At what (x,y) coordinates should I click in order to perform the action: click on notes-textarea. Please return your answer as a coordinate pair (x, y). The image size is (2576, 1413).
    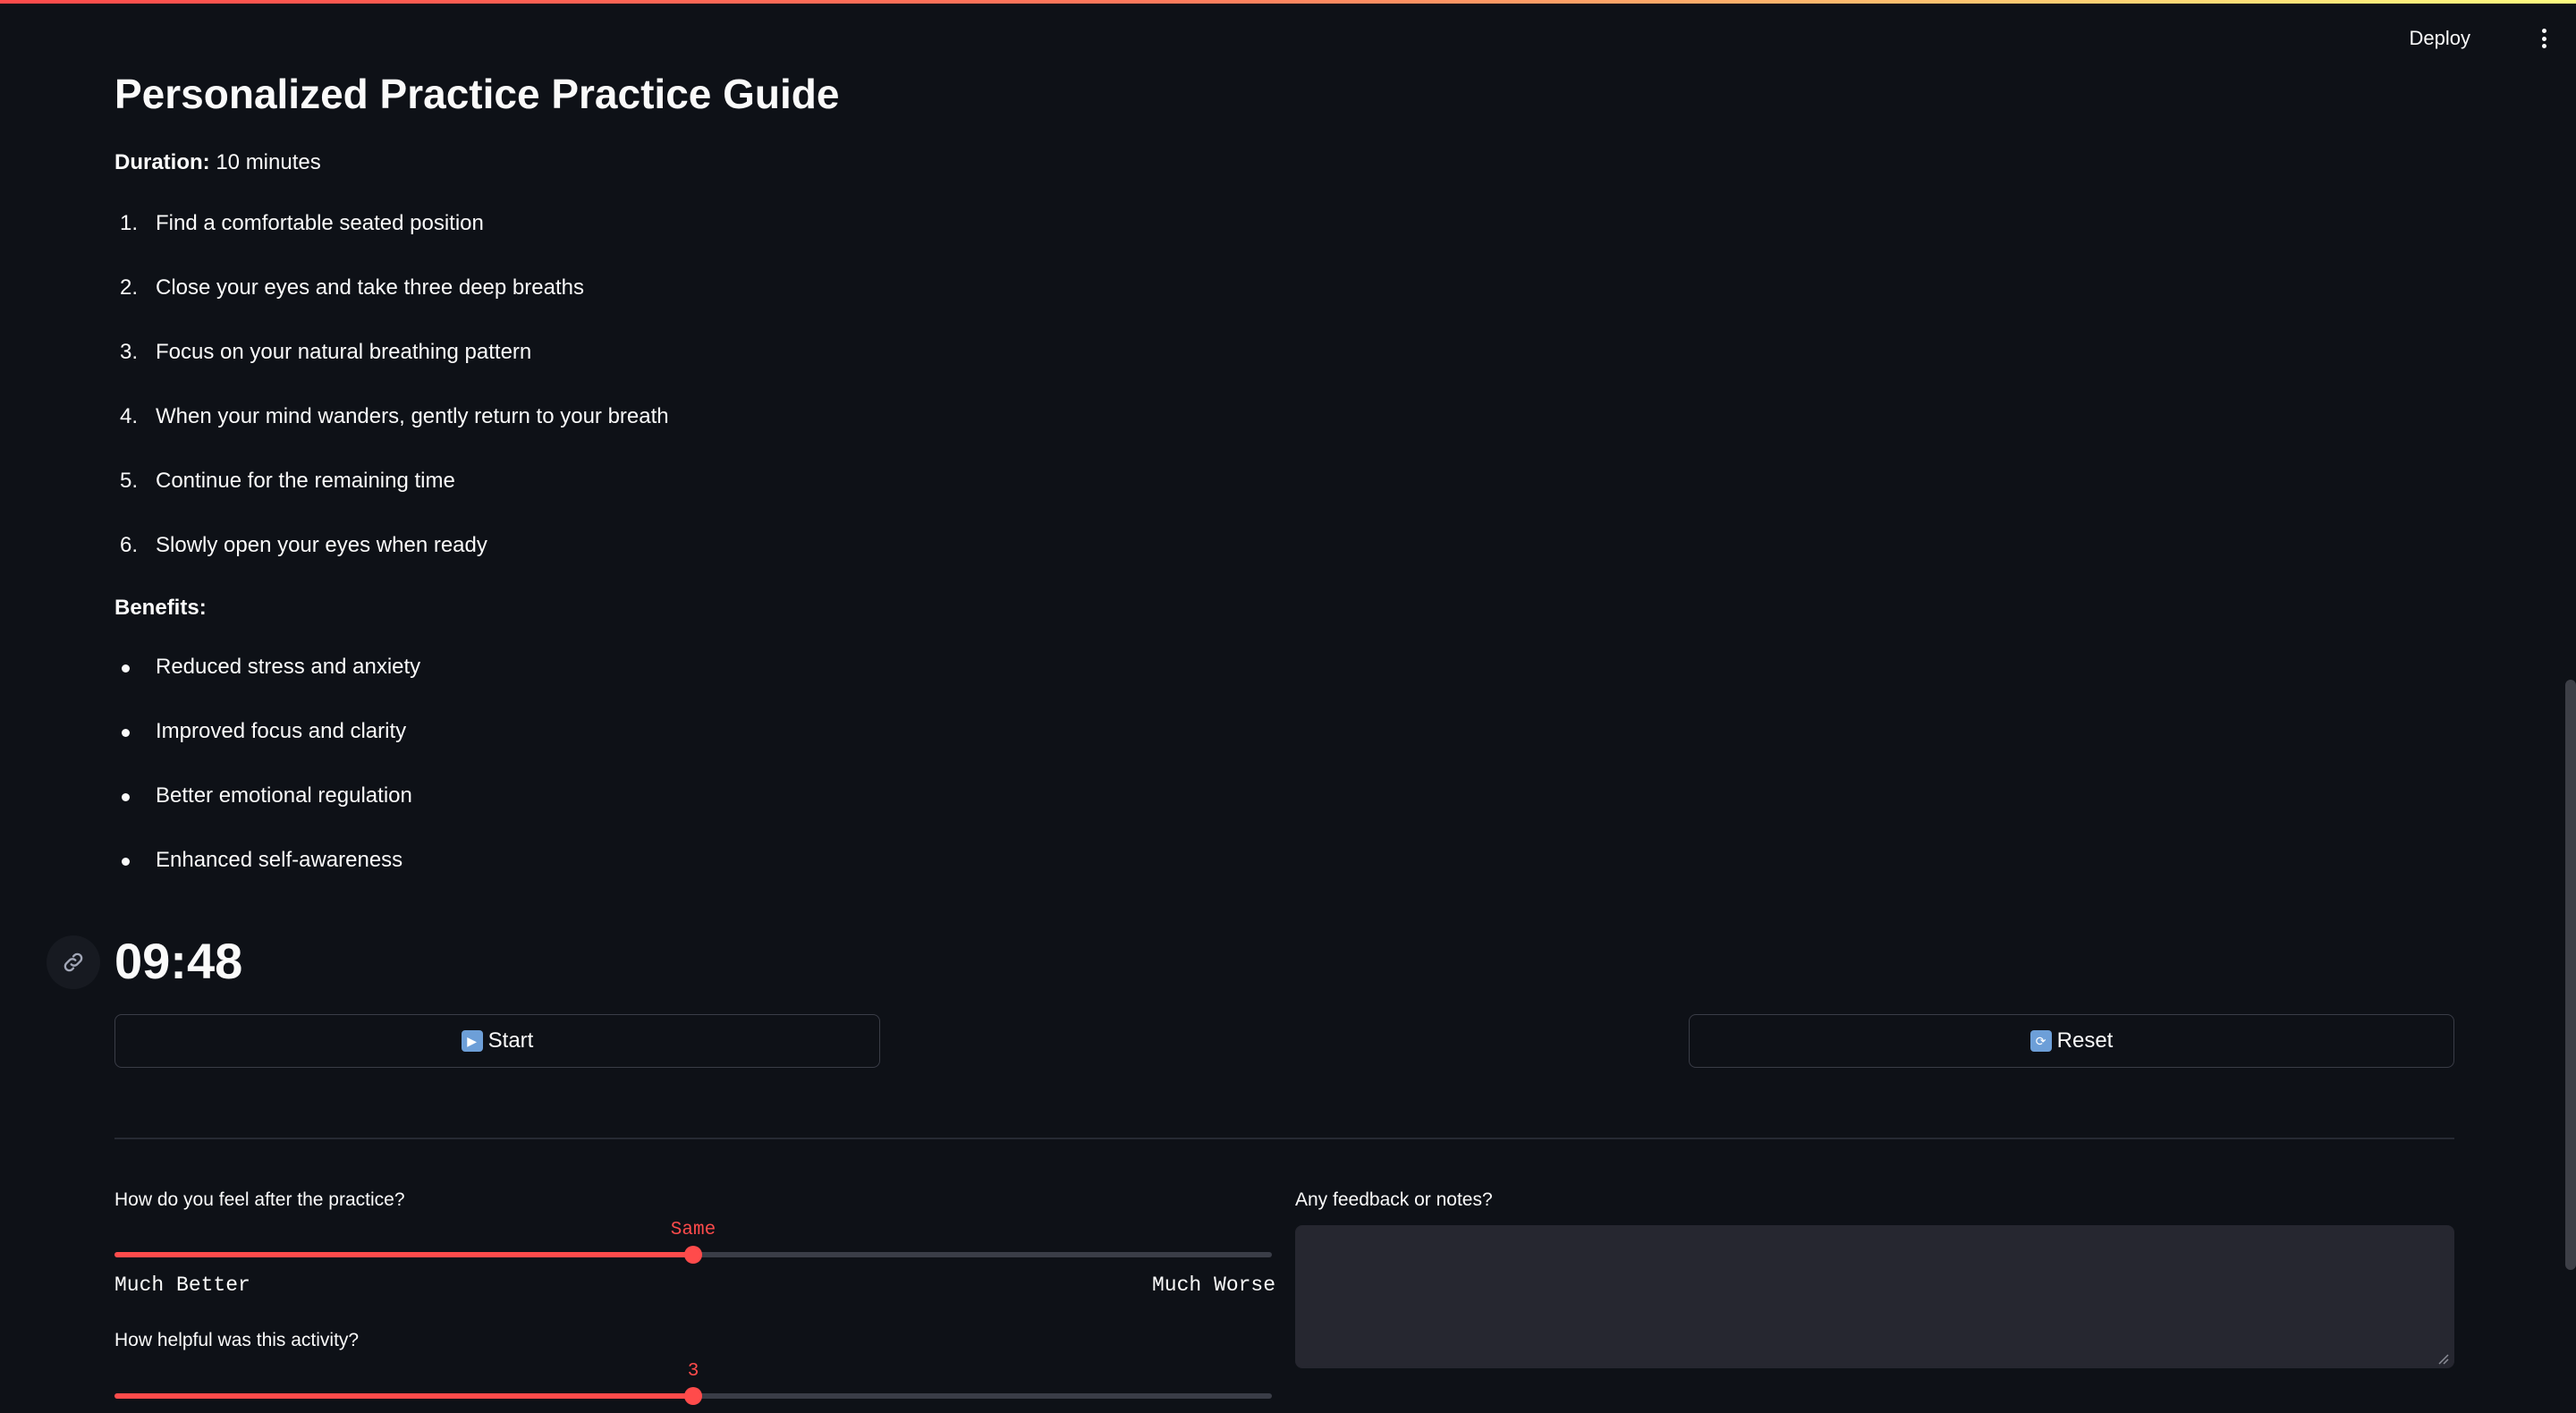
    Looking at the image, I should click on (1874, 1296).